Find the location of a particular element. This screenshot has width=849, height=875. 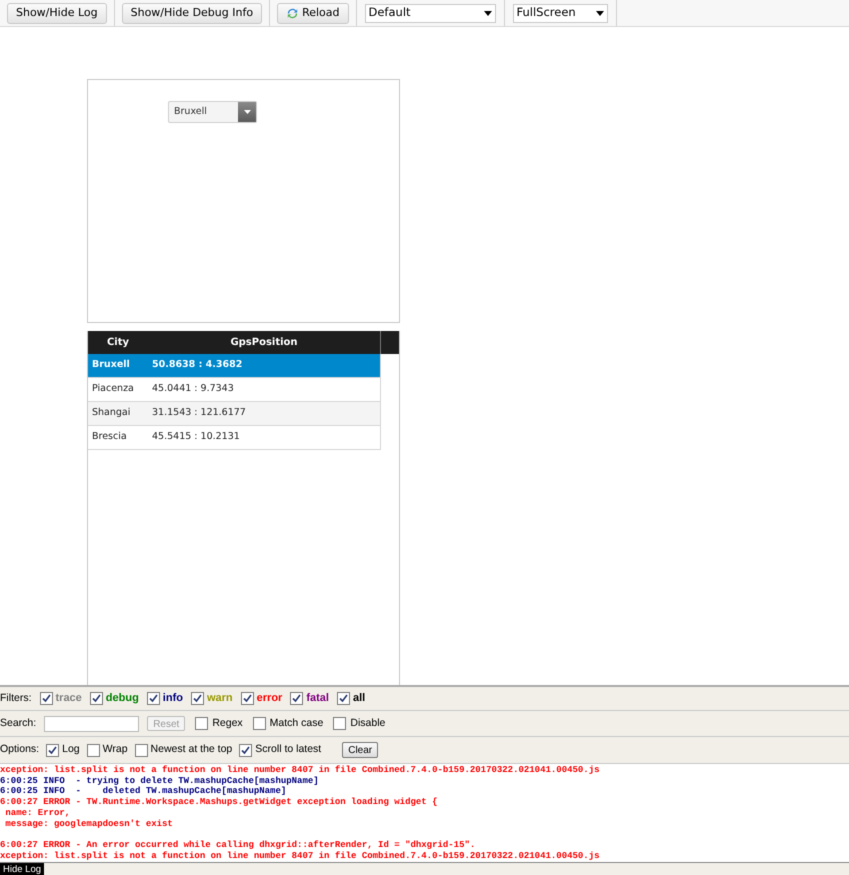

table-cell-text: 31.1543 : 121.6177 is located at coordinates (198, 413).